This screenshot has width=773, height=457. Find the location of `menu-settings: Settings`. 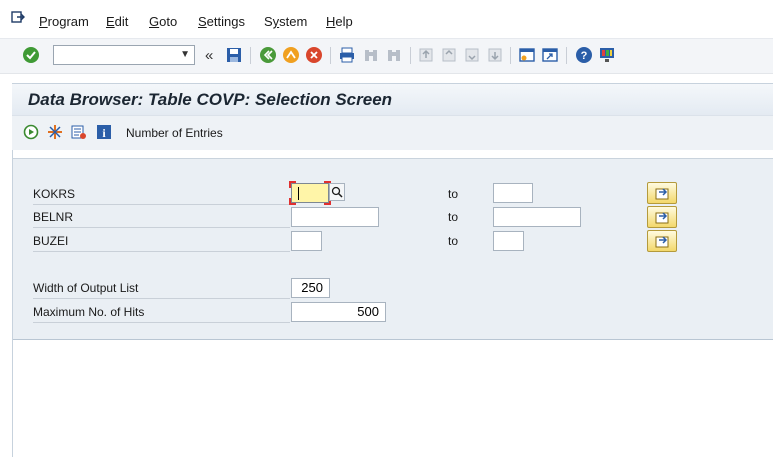

menu-settings: Settings is located at coordinates (221, 21).